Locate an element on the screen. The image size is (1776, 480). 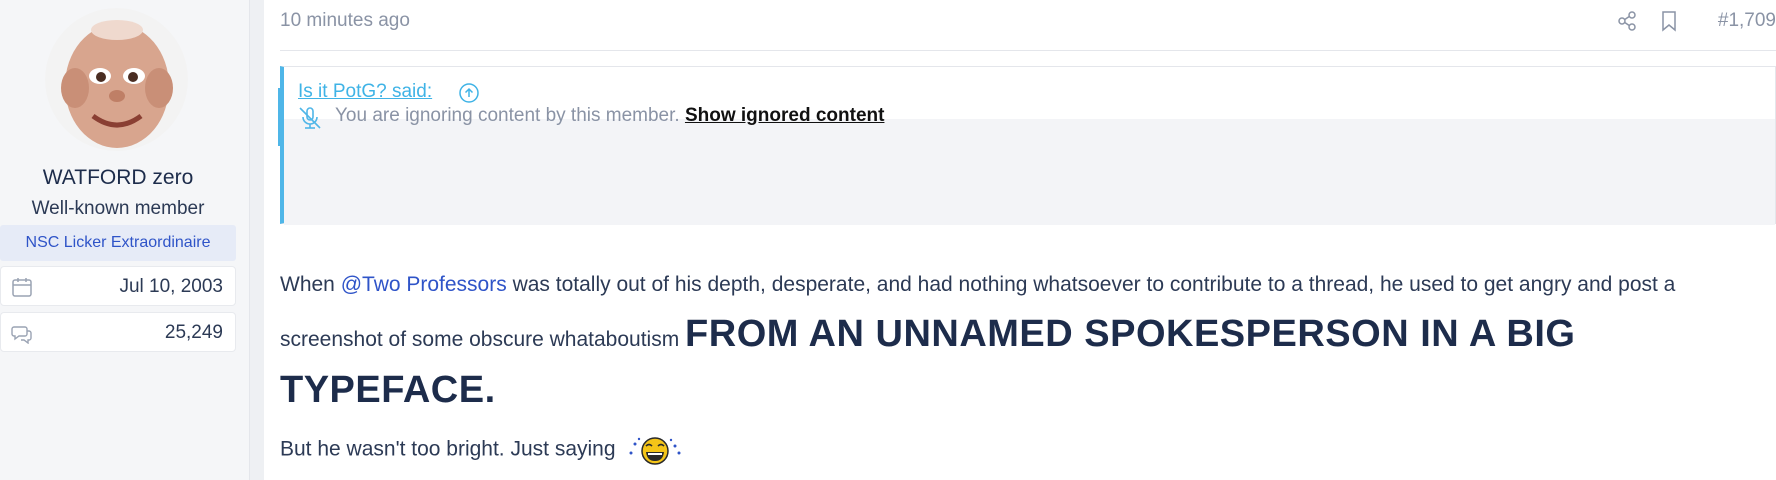
avatar is located at coordinates (116, 79).